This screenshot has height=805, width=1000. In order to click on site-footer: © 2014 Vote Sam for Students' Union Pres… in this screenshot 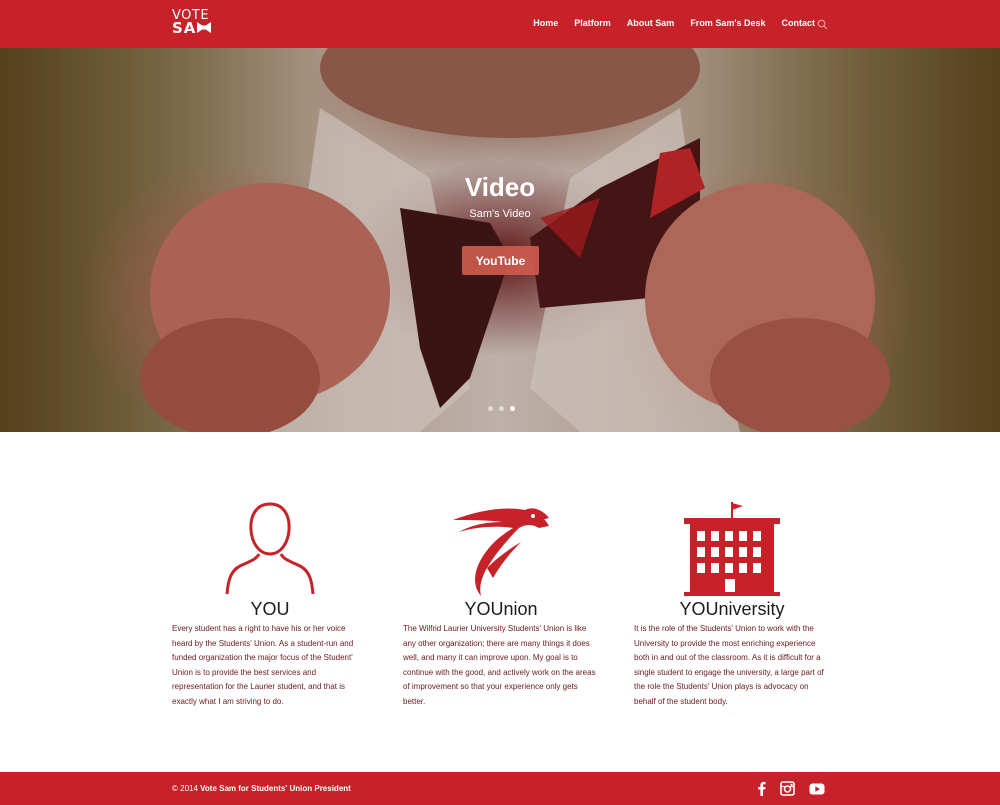, I will do `click(500, 788)`.